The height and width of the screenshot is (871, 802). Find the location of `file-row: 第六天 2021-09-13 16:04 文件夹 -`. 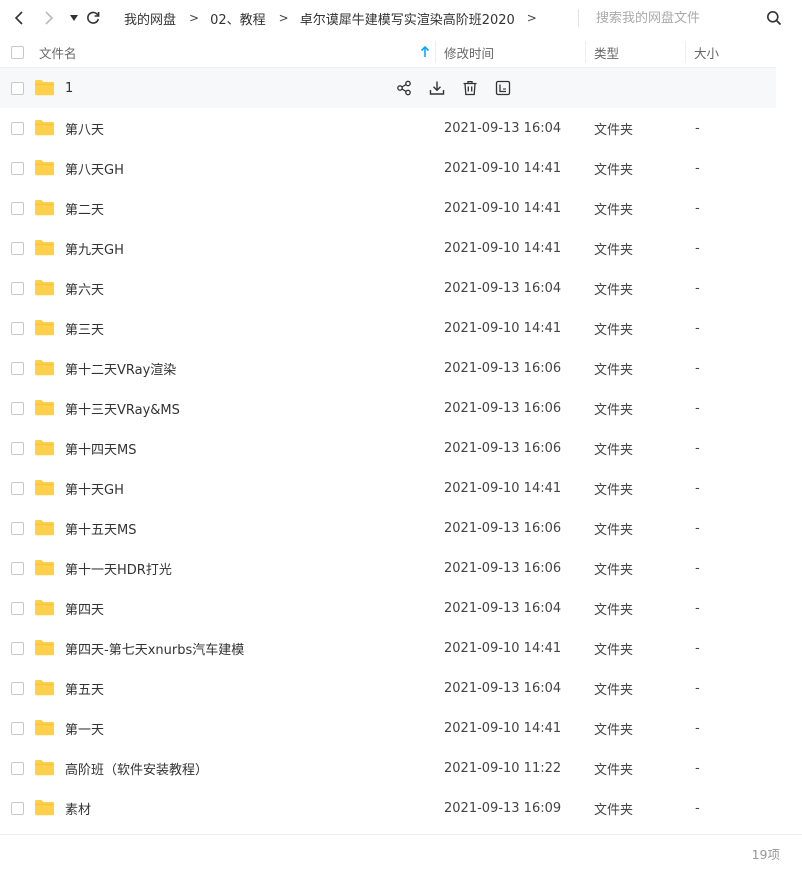

file-row: 第六天 2021-09-13 16:04 文件夹 - is located at coordinates (388, 288).